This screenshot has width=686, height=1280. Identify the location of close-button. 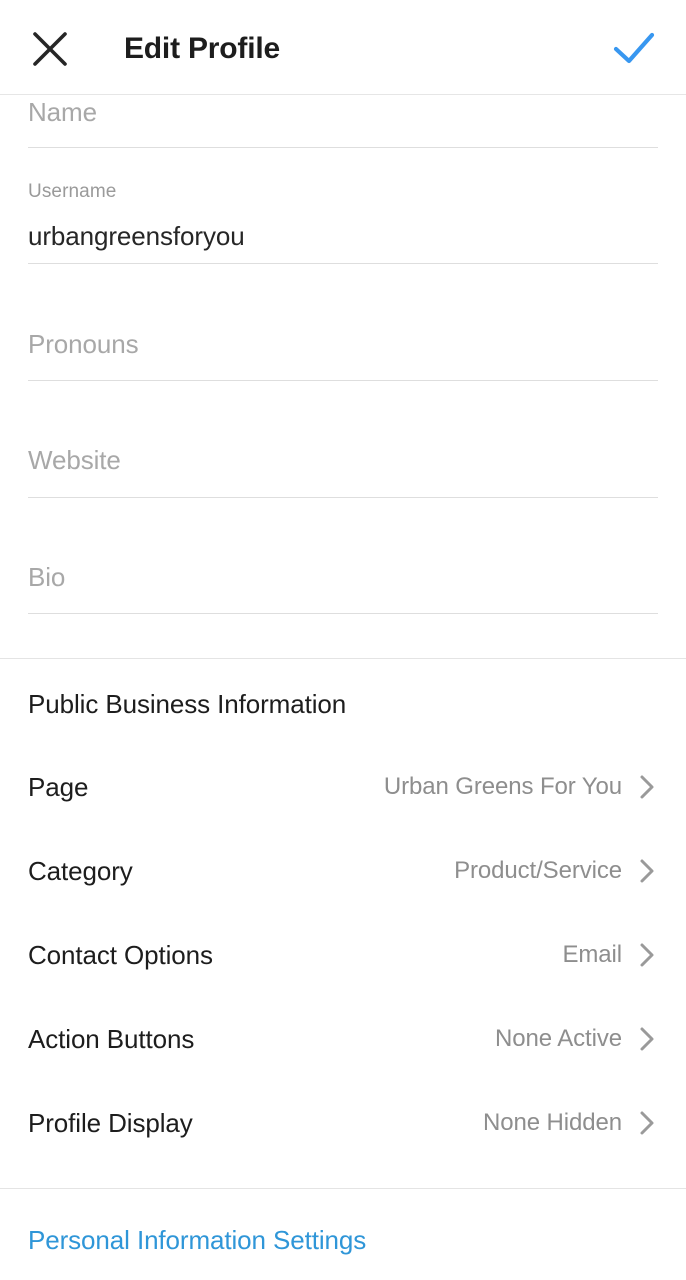
(50, 49).